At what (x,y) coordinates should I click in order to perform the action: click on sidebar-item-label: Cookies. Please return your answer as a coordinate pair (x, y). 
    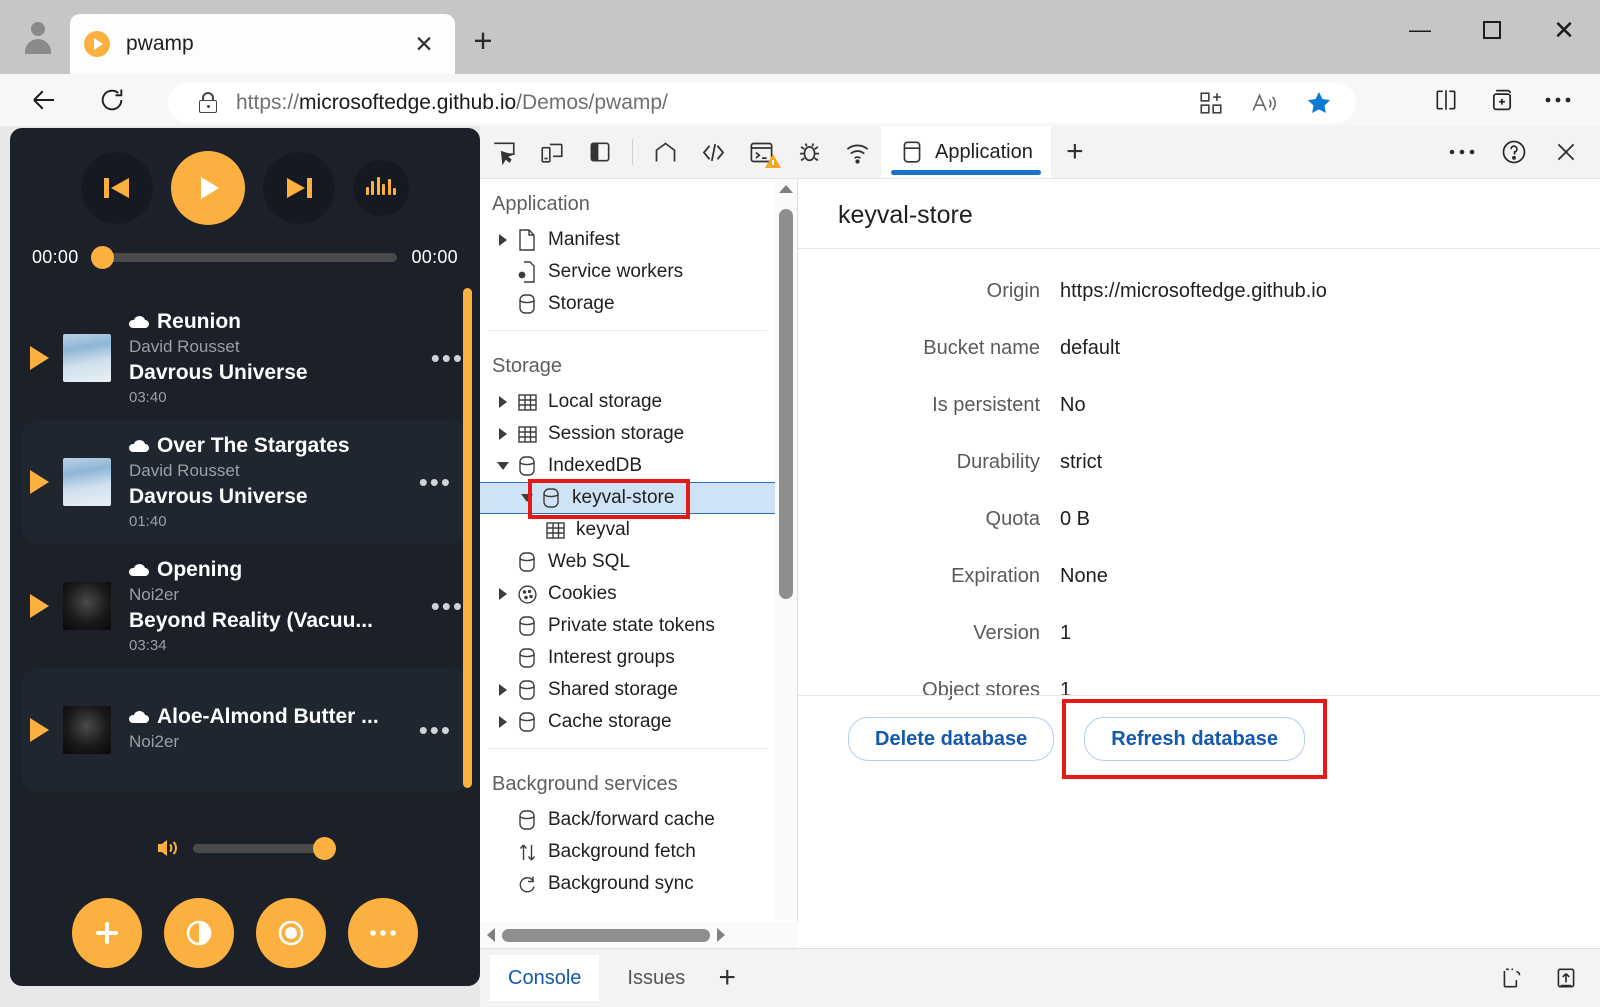
    Looking at the image, I should click on (582, 593).